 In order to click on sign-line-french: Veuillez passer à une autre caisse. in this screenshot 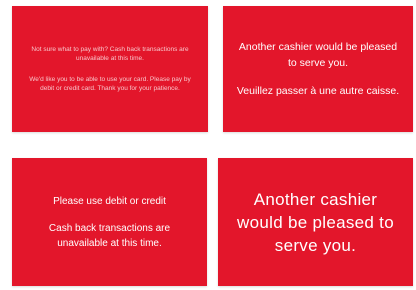, I will do `click(318, 91)`.